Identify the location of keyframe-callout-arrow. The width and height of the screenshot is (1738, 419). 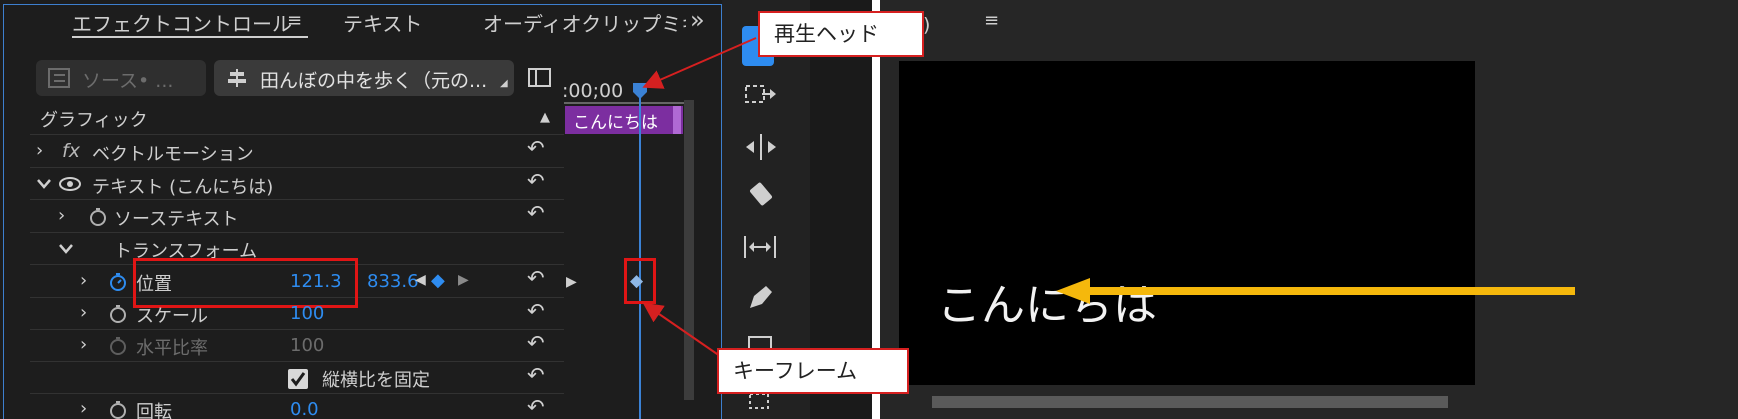
(681, 329).